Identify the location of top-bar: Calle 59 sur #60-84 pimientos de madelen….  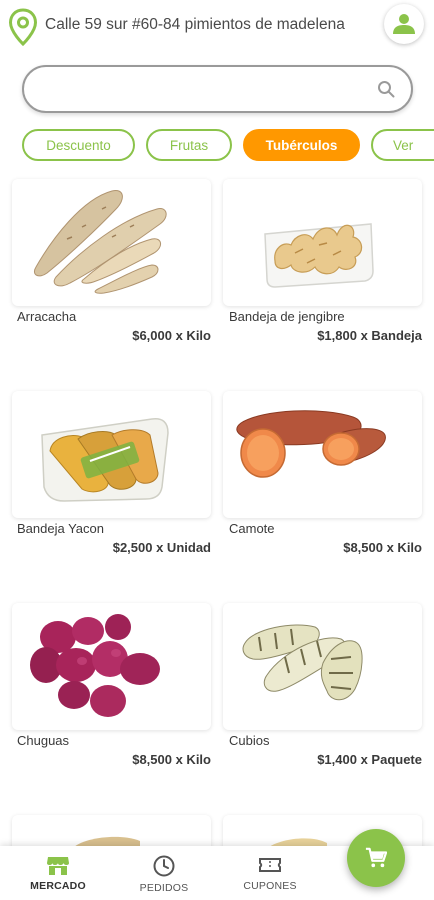
(217, 26).